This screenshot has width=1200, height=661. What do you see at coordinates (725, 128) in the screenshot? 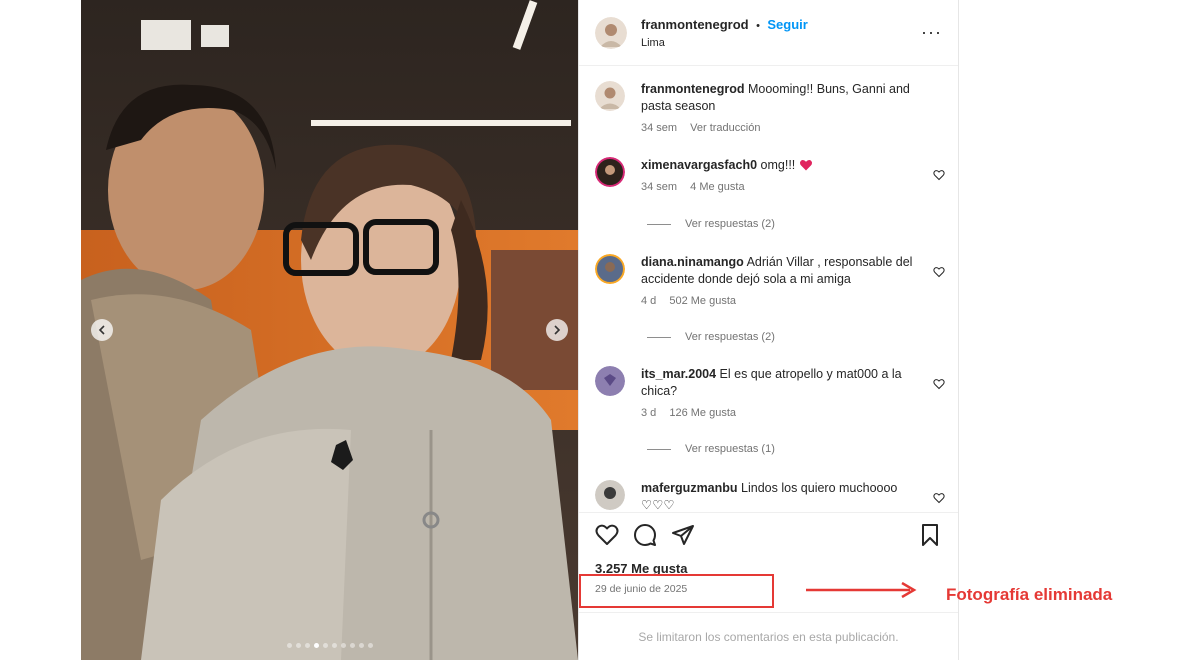
I see `translate-link: Ver traducción` at bounding box center [725, 128].